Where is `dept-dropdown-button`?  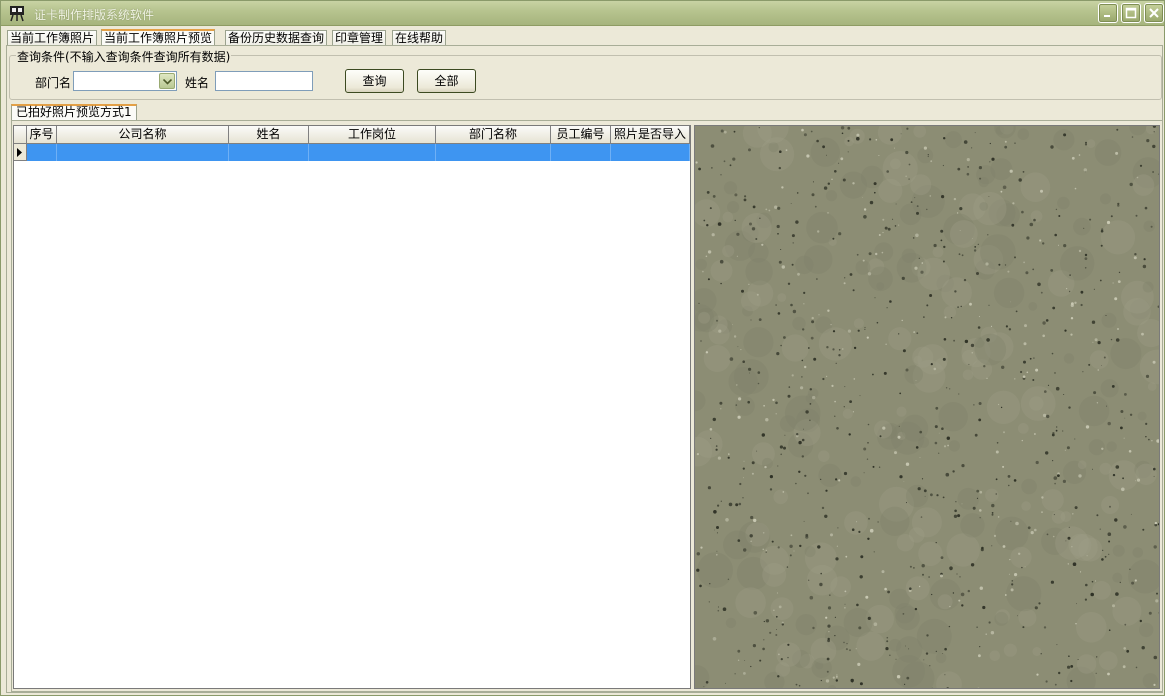
dept-dropdown-button is located at coordinates (167, 81).